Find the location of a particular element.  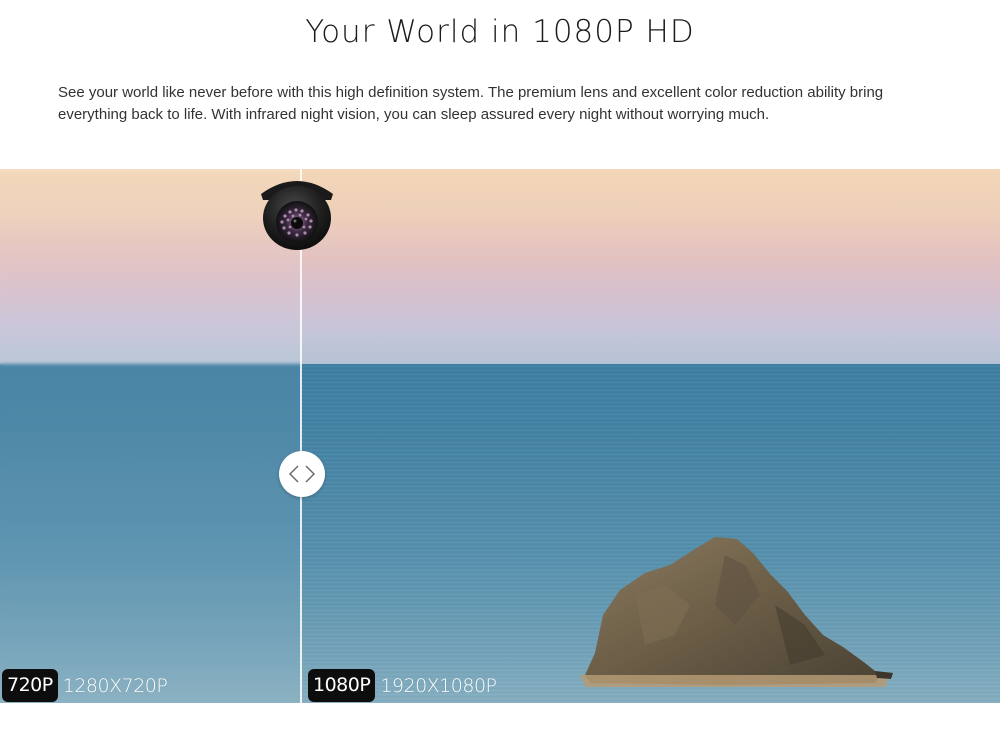

page-title: Your World in 1080P HD is located at coordinates (500, 32).